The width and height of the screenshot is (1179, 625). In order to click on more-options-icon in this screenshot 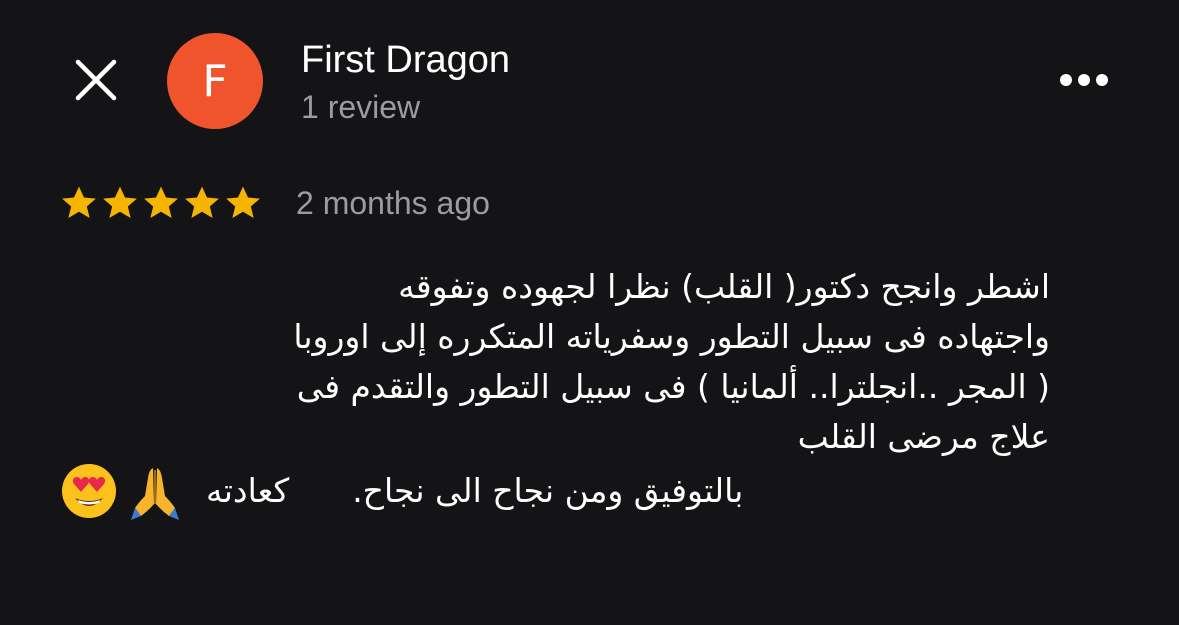, I will do `click(1084, 82)`.